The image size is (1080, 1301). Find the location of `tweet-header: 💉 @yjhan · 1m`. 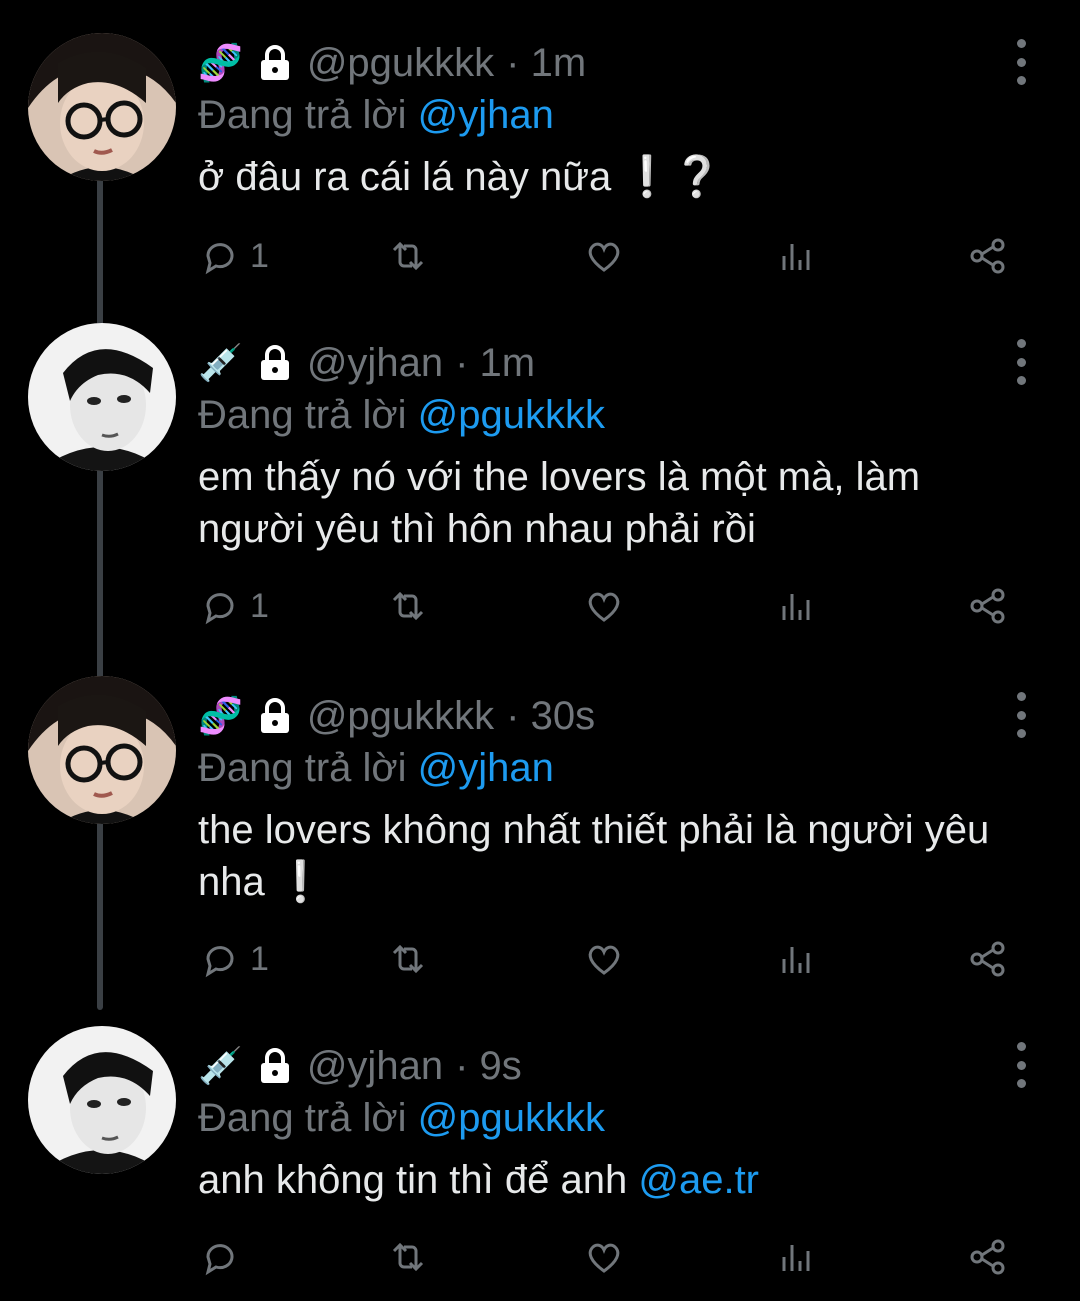

tweet-header: 💉 @yjhan · 1m is located at coordinates (366, 363).